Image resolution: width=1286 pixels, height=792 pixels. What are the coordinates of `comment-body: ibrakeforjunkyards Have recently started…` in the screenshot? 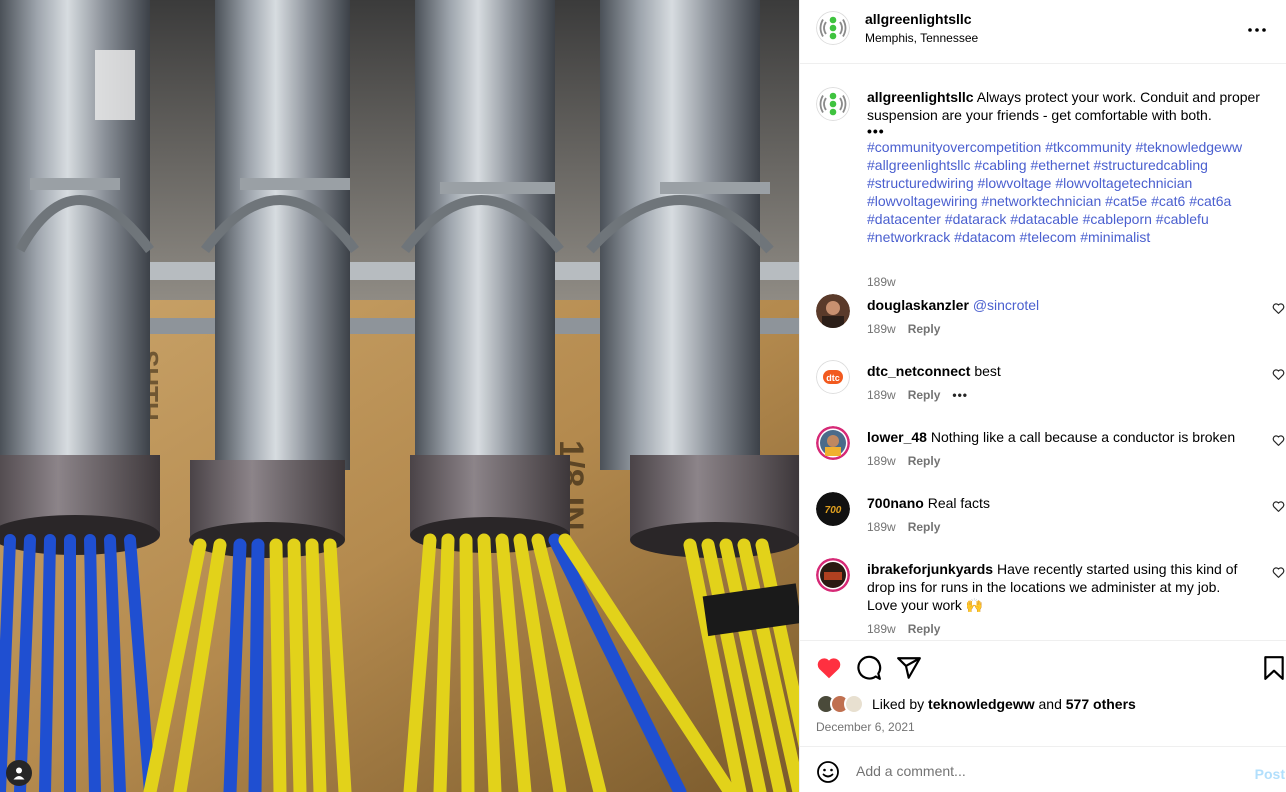 It's located at (1057, 587).